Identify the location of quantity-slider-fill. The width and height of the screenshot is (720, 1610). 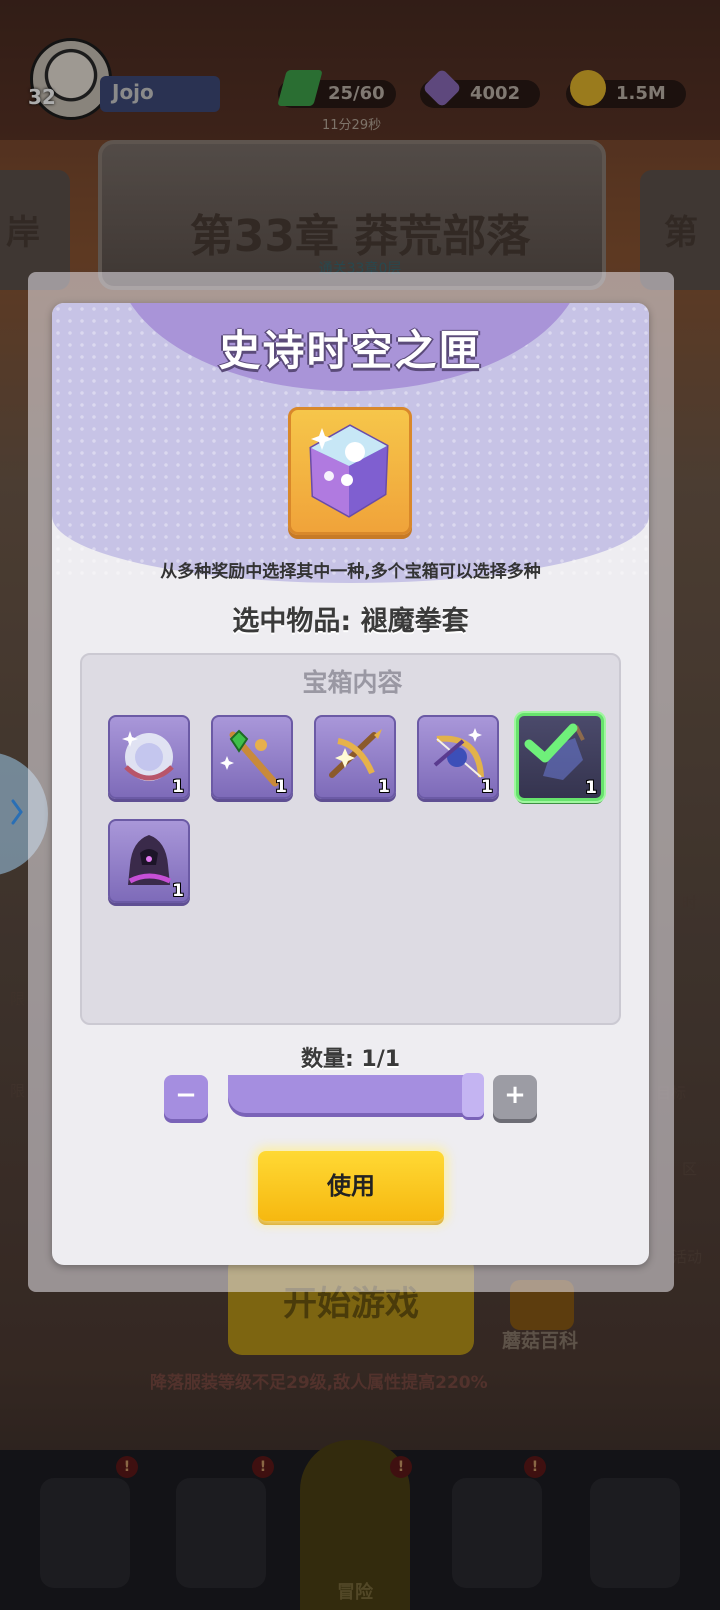
(355, 1094).